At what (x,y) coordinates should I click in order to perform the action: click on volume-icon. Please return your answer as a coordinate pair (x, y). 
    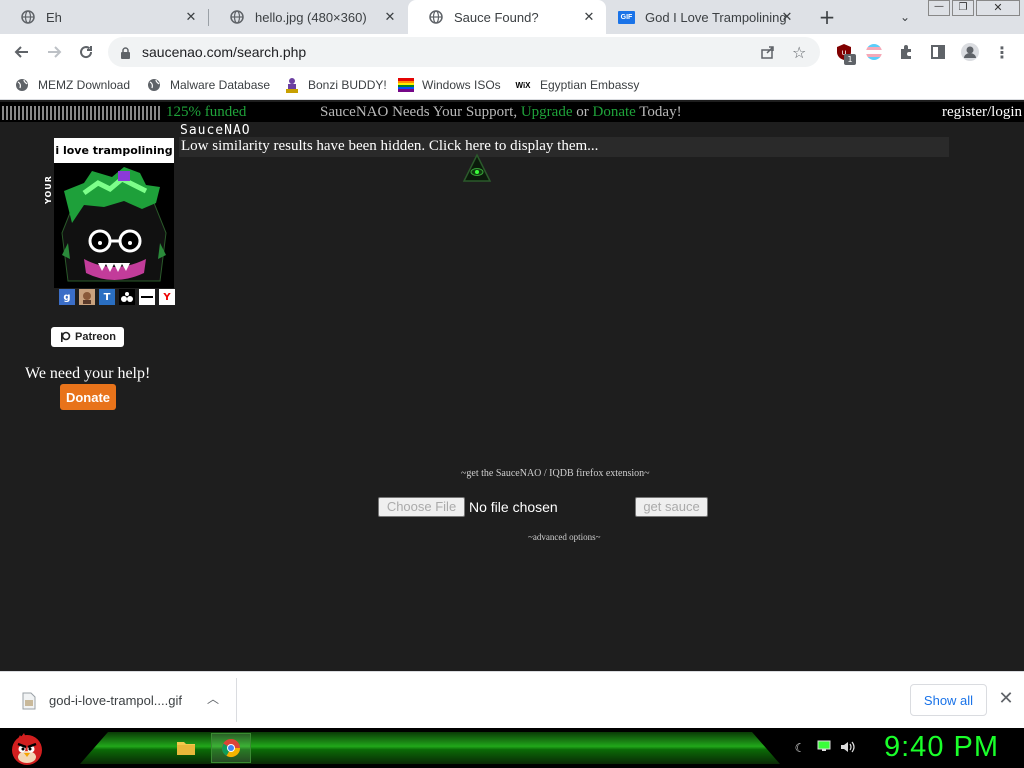
    Looking at the image, I should click on (848, 748).